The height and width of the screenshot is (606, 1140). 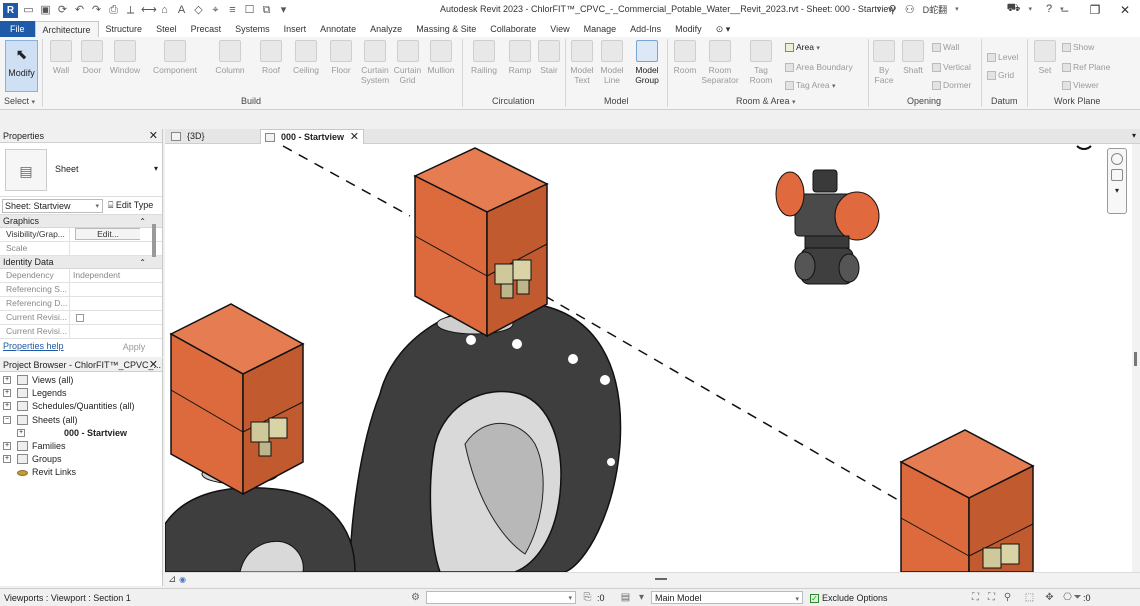 What do you see at coordinates (645, 29) in the screenshot?
I see `tab-add-ins: Add-Ins` at bounding box center [645, 29].